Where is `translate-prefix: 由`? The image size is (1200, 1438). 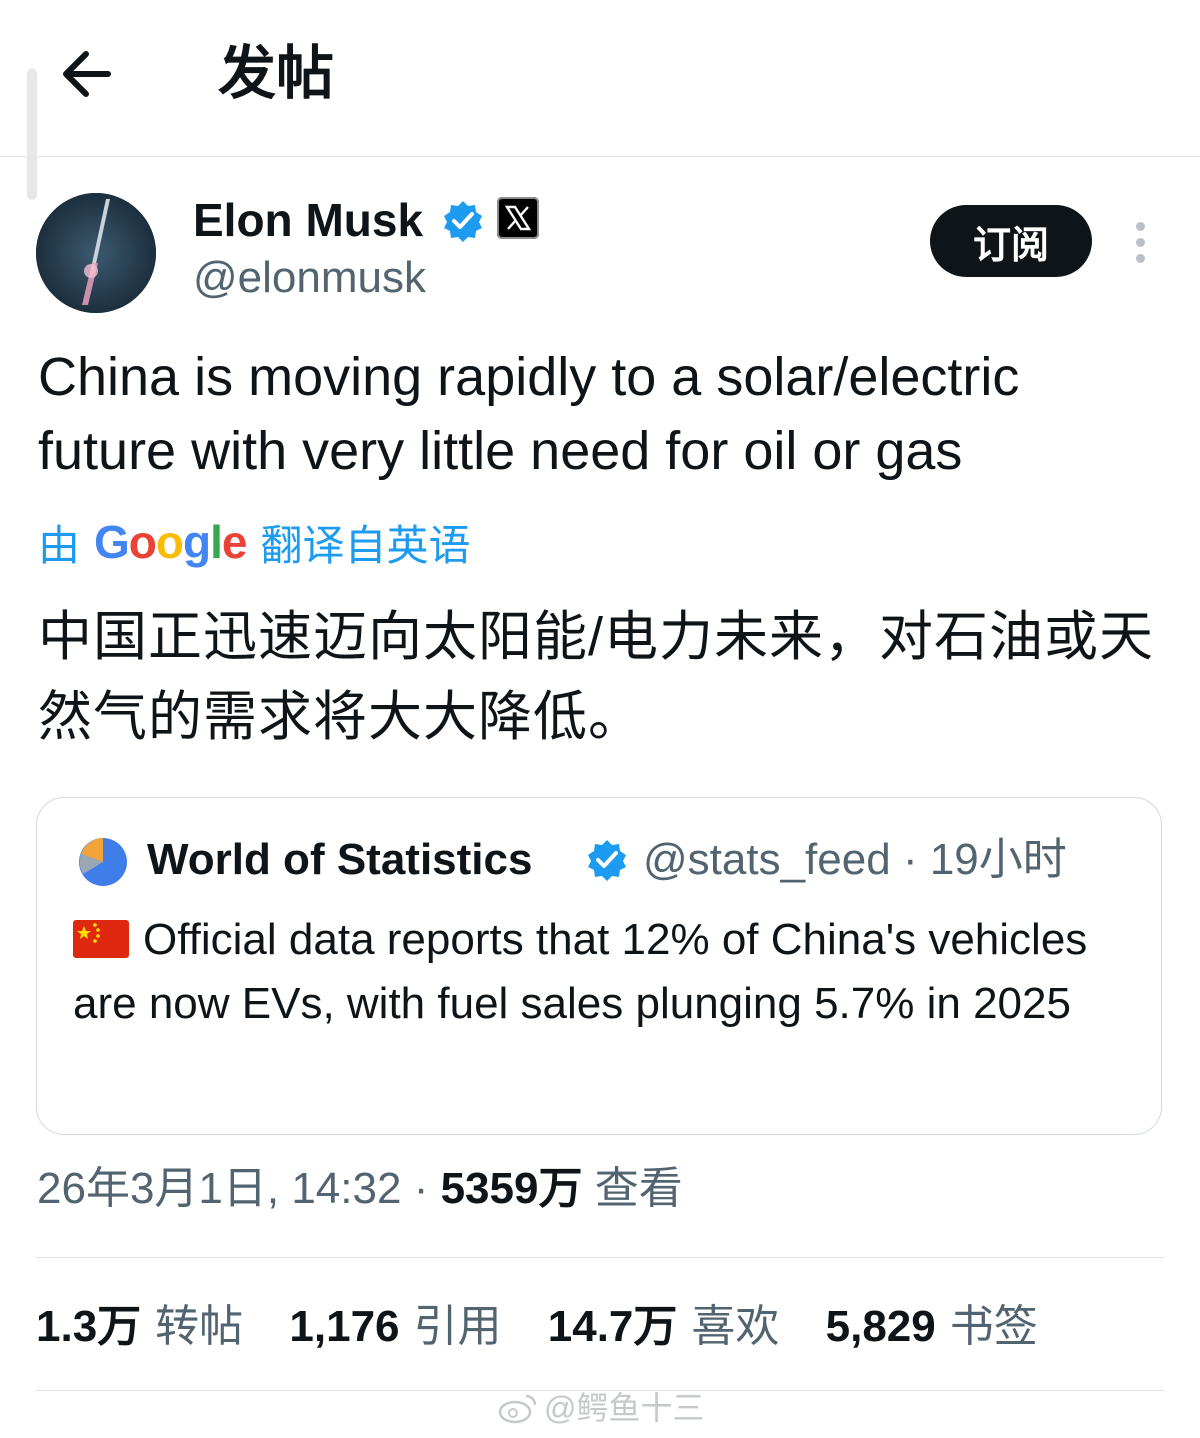
translate-prefix: 由 is located at coordinates (59, 545).